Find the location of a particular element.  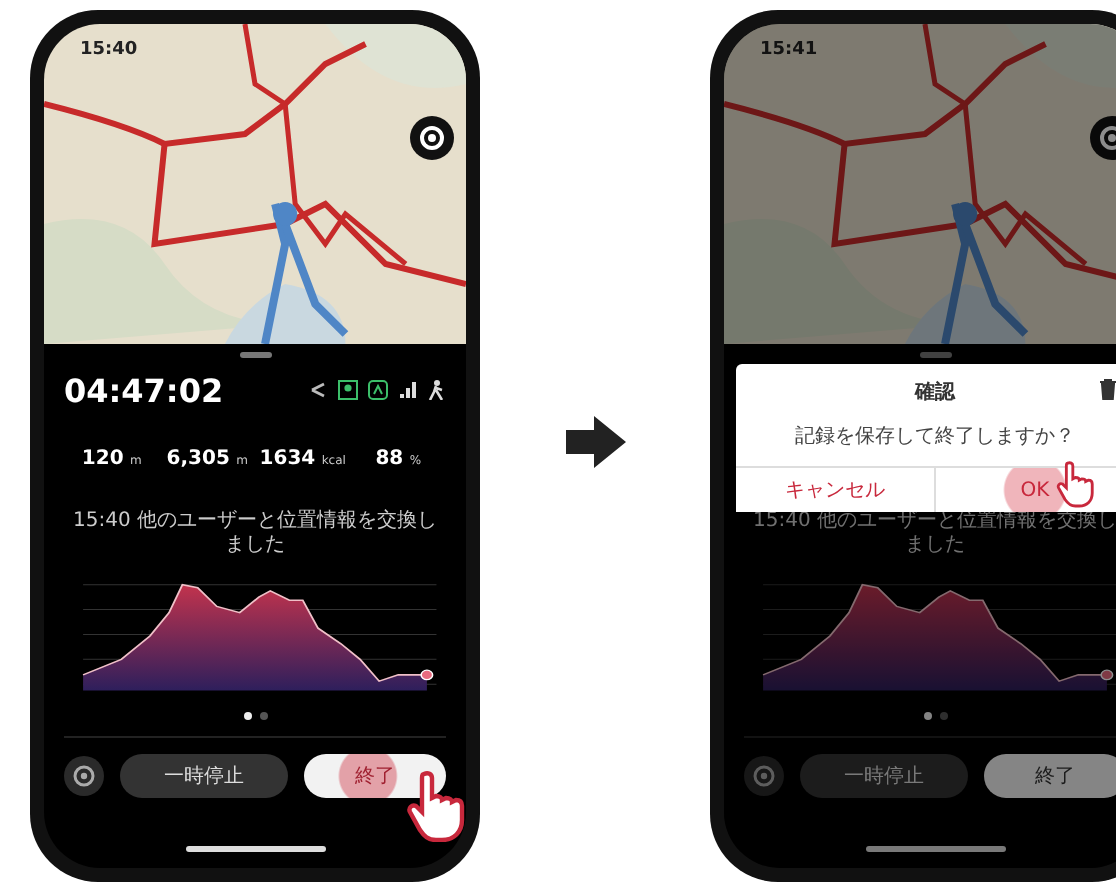

settings-button is located at coordinates (84, 776).